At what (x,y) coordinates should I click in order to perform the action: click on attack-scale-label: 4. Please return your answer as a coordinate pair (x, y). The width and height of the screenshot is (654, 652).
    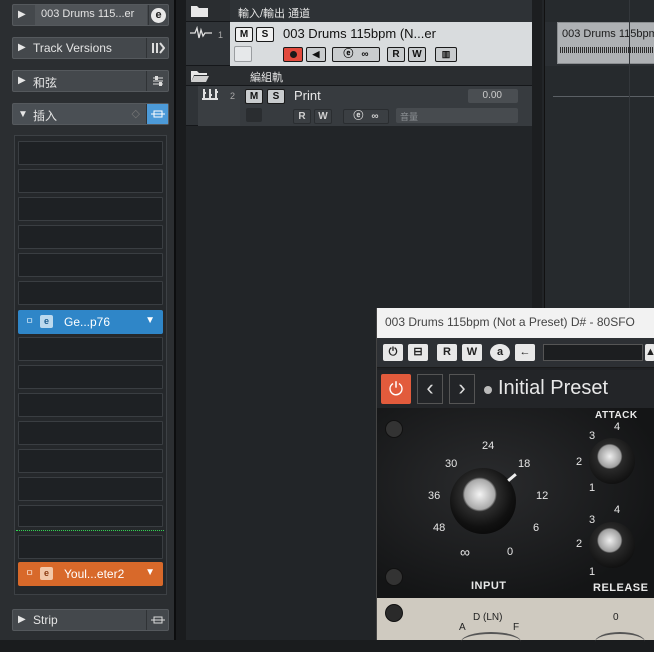
    Looking at the image, I should click on (617, 427).